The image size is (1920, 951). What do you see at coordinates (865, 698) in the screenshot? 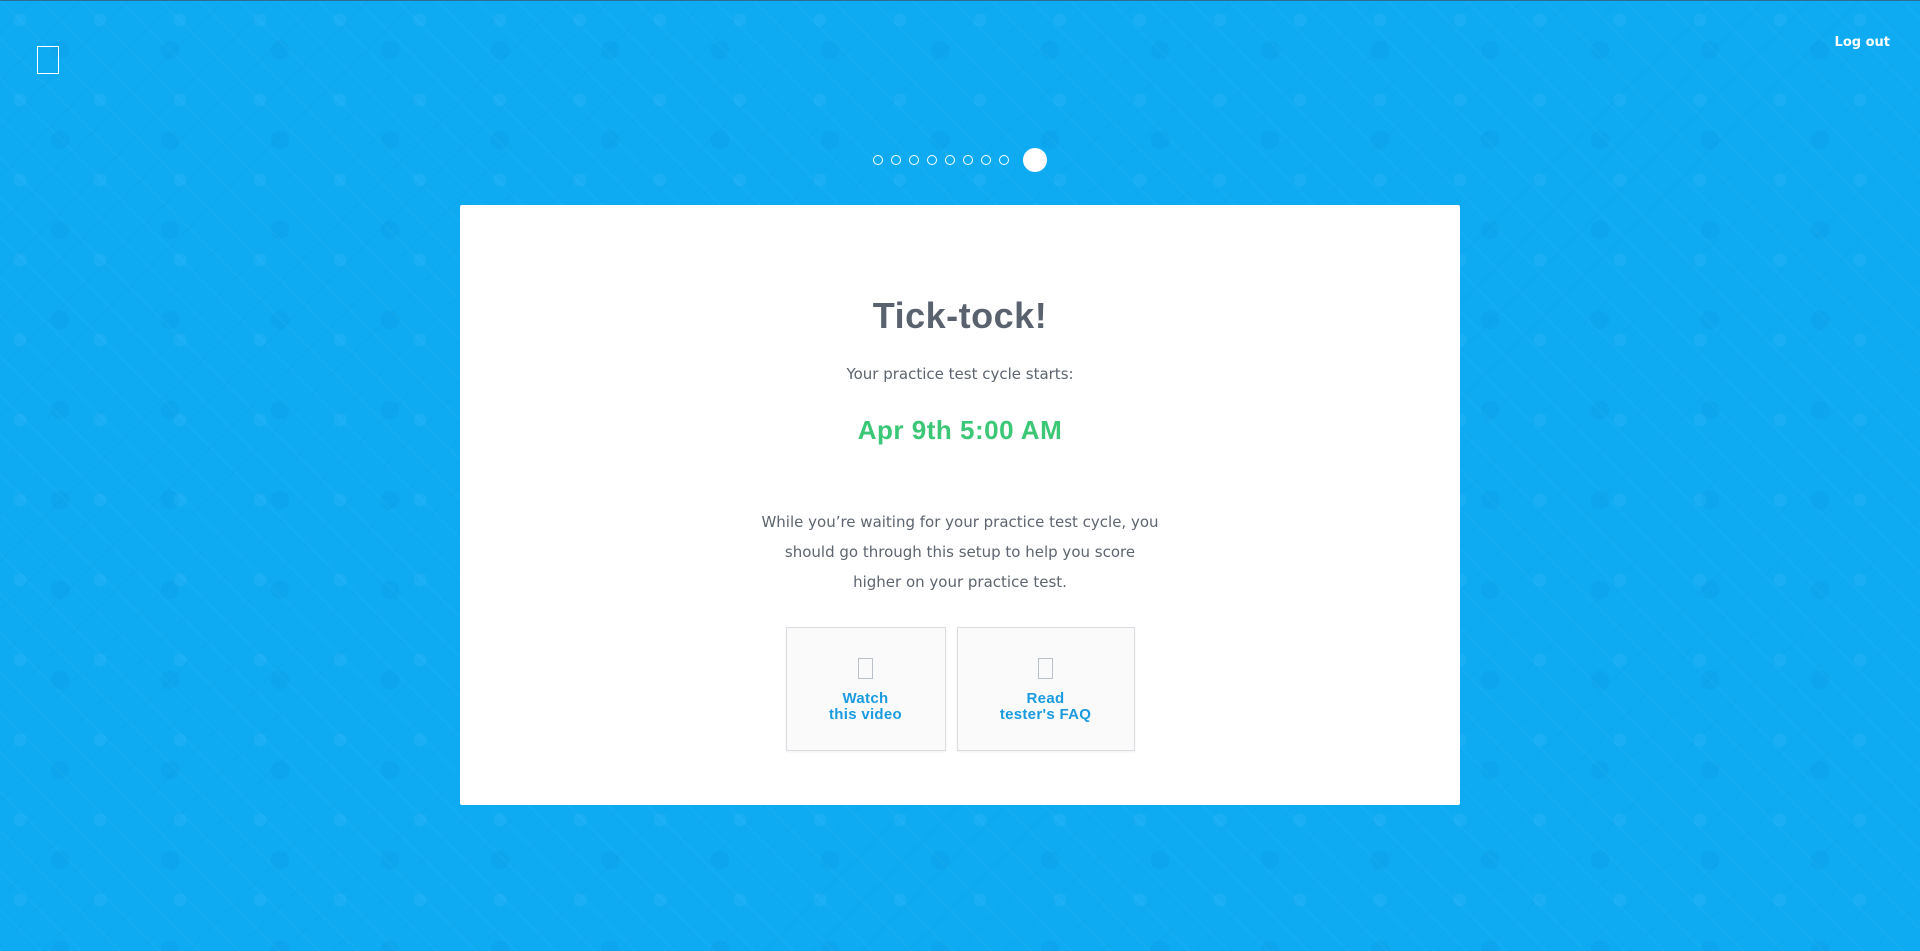
I see `watch-video-label-line1: Watch` at bounding box center [865, 698].